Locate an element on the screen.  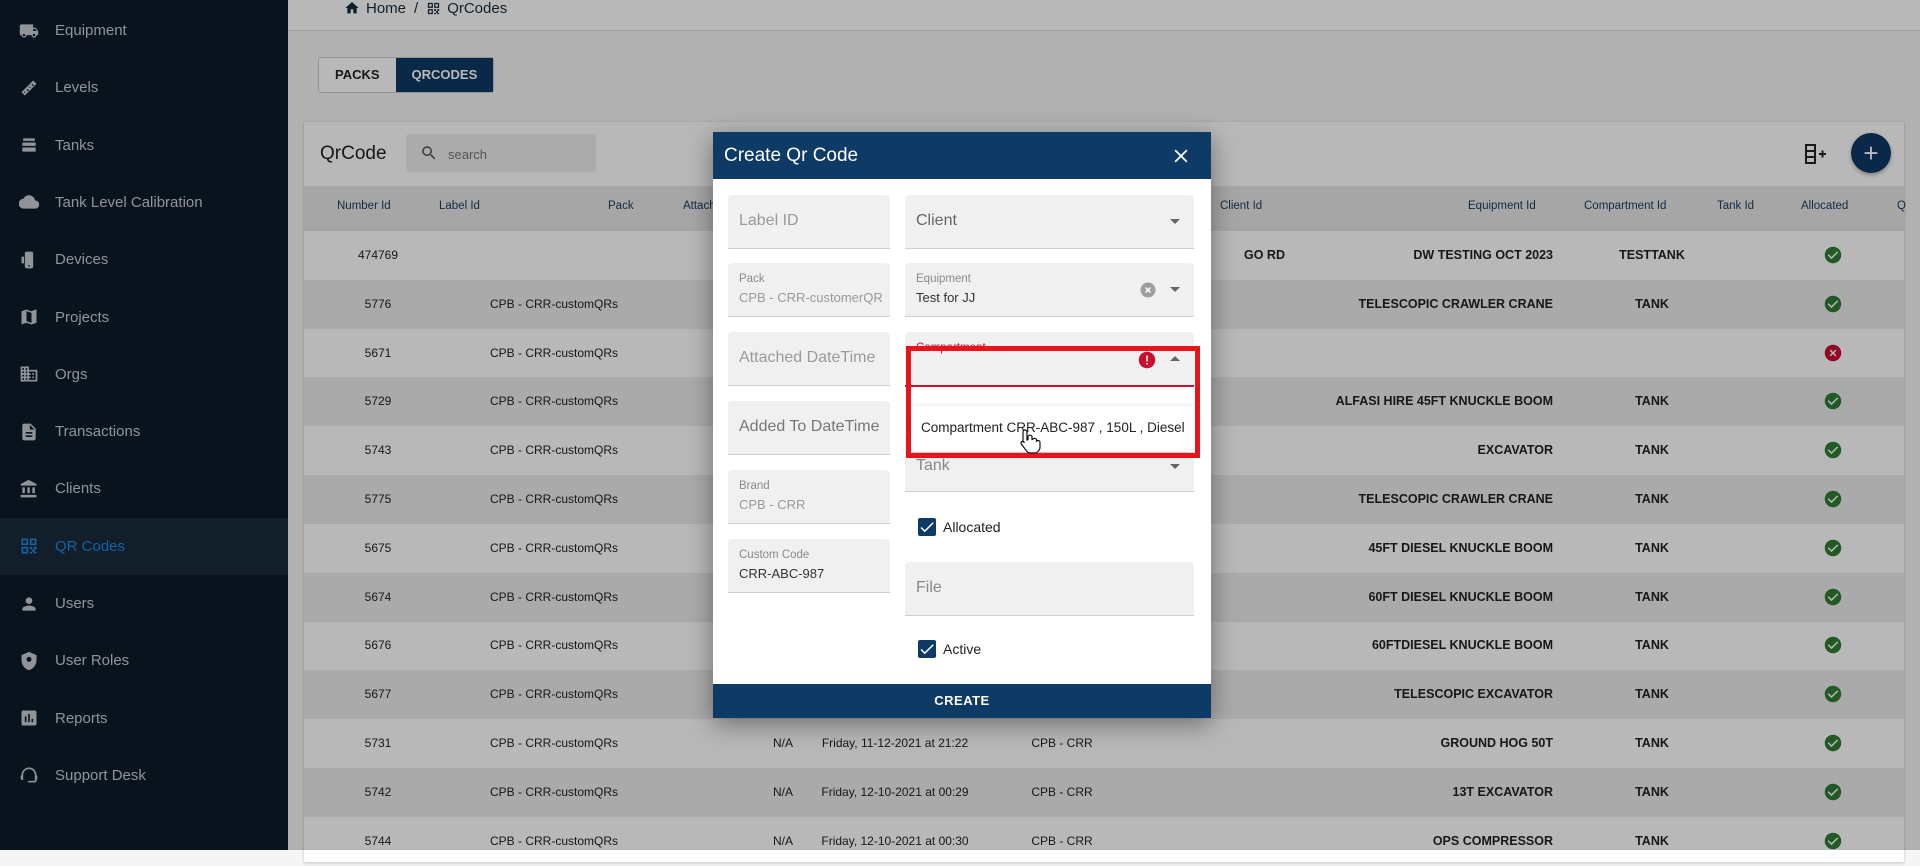
added-datetime-placeholder: Added To DateTime is located at coordinates (809, 426).